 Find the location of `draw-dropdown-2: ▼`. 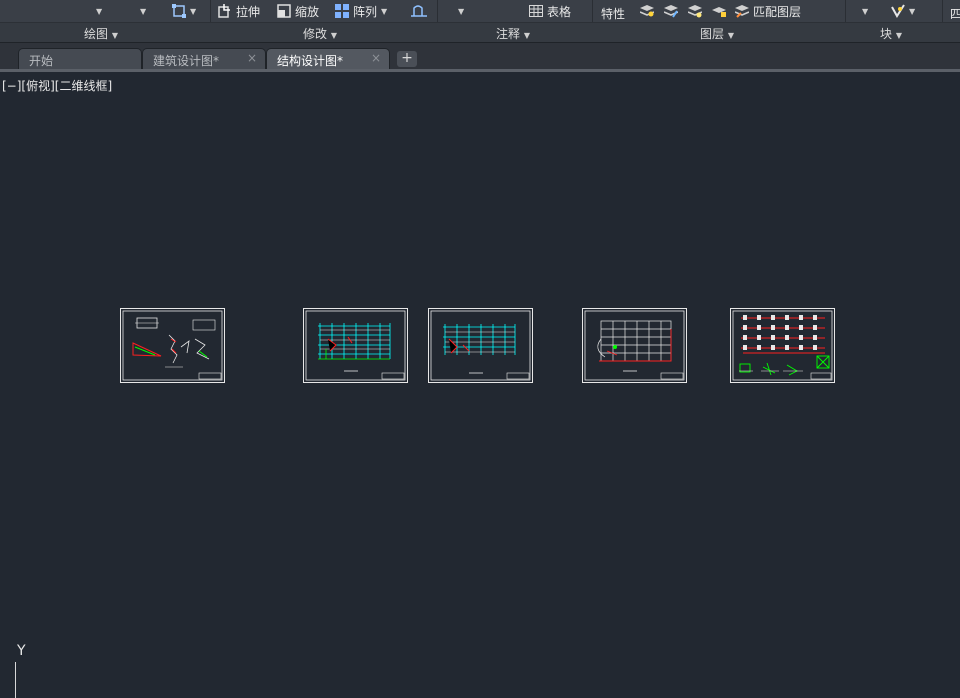

draw-dropdown-2: ▼ is located at coordinates (143, 11).